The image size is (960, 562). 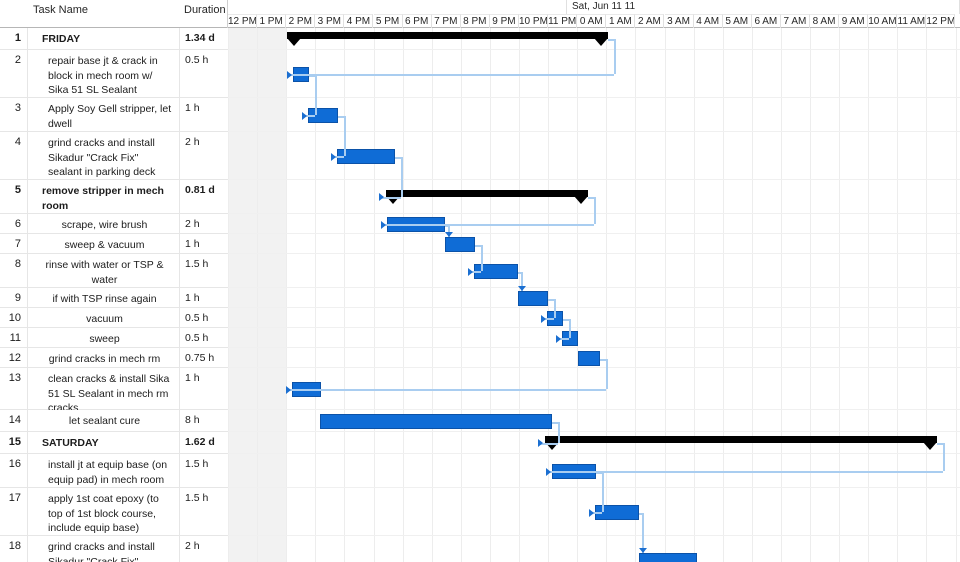 I want to click on table-row: 11 sweep 0.5 h, so click(x=114, y=338).